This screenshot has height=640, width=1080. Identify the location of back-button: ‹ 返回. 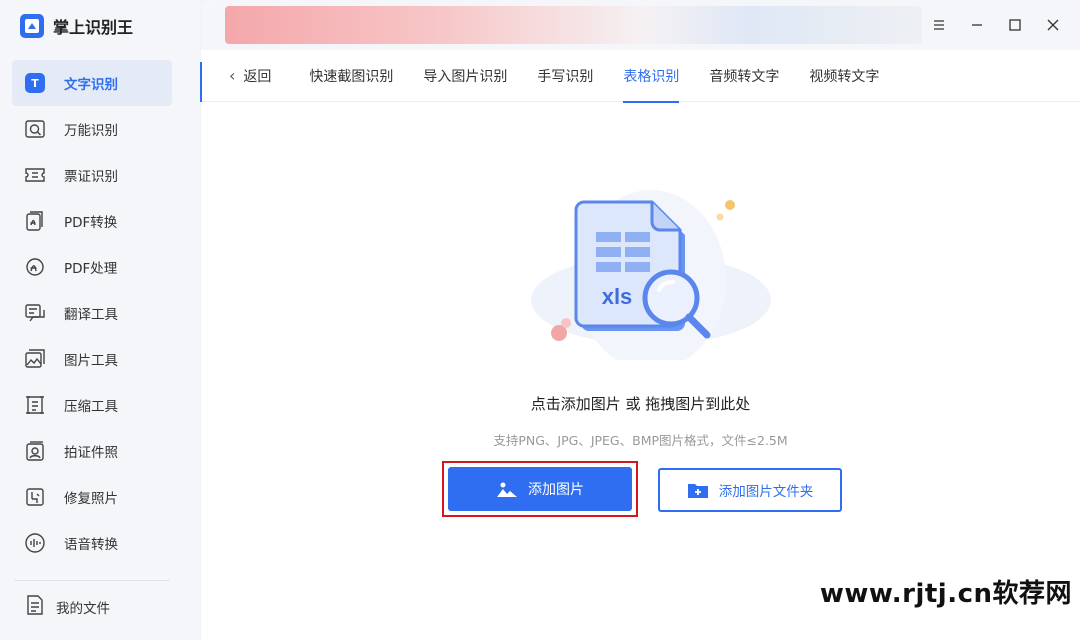
(250, 76).